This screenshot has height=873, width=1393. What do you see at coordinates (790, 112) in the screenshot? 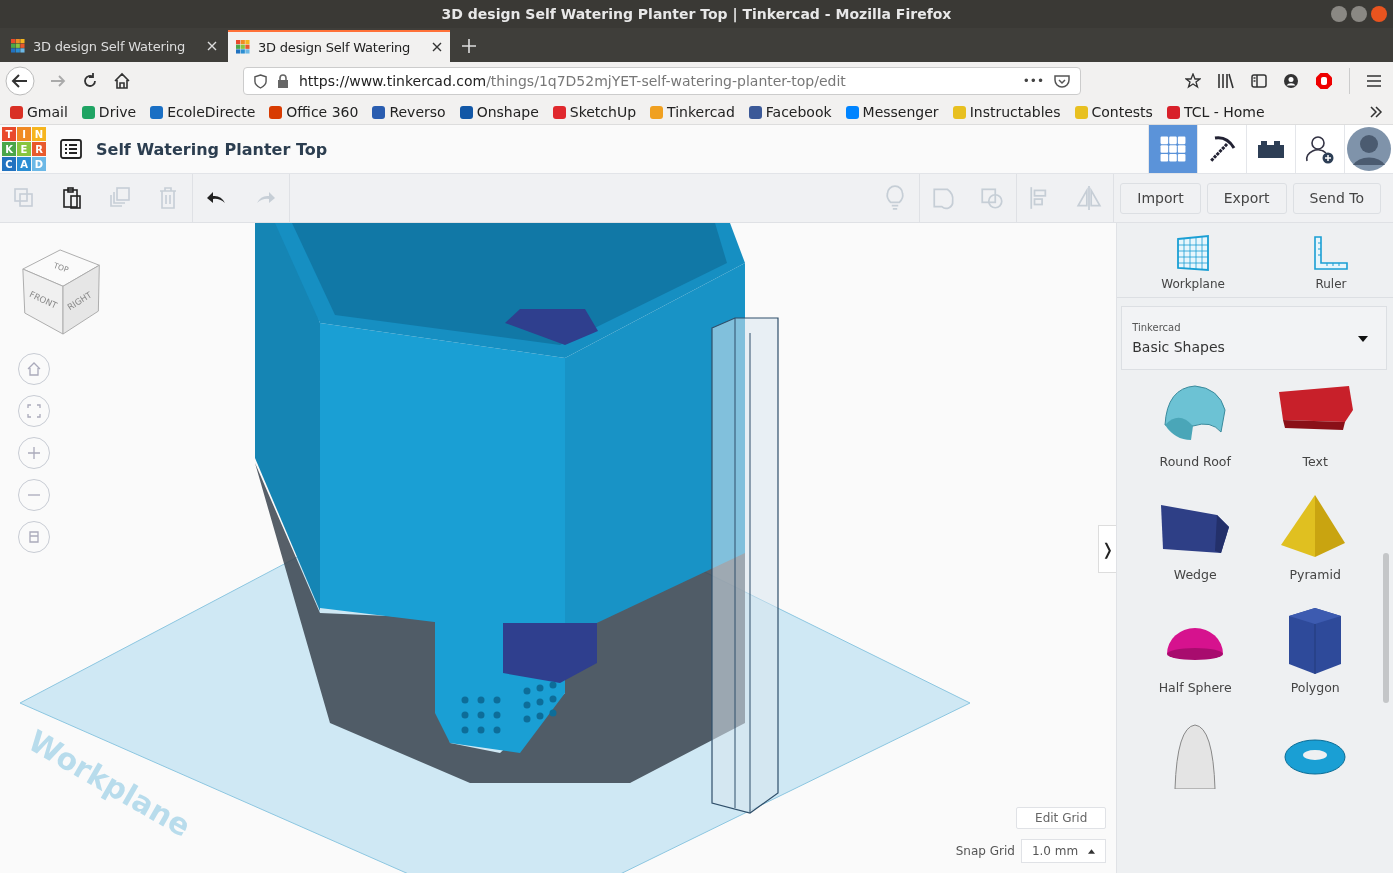
I see `bookmark-link: Facebook` at bounding box center [790, 112].